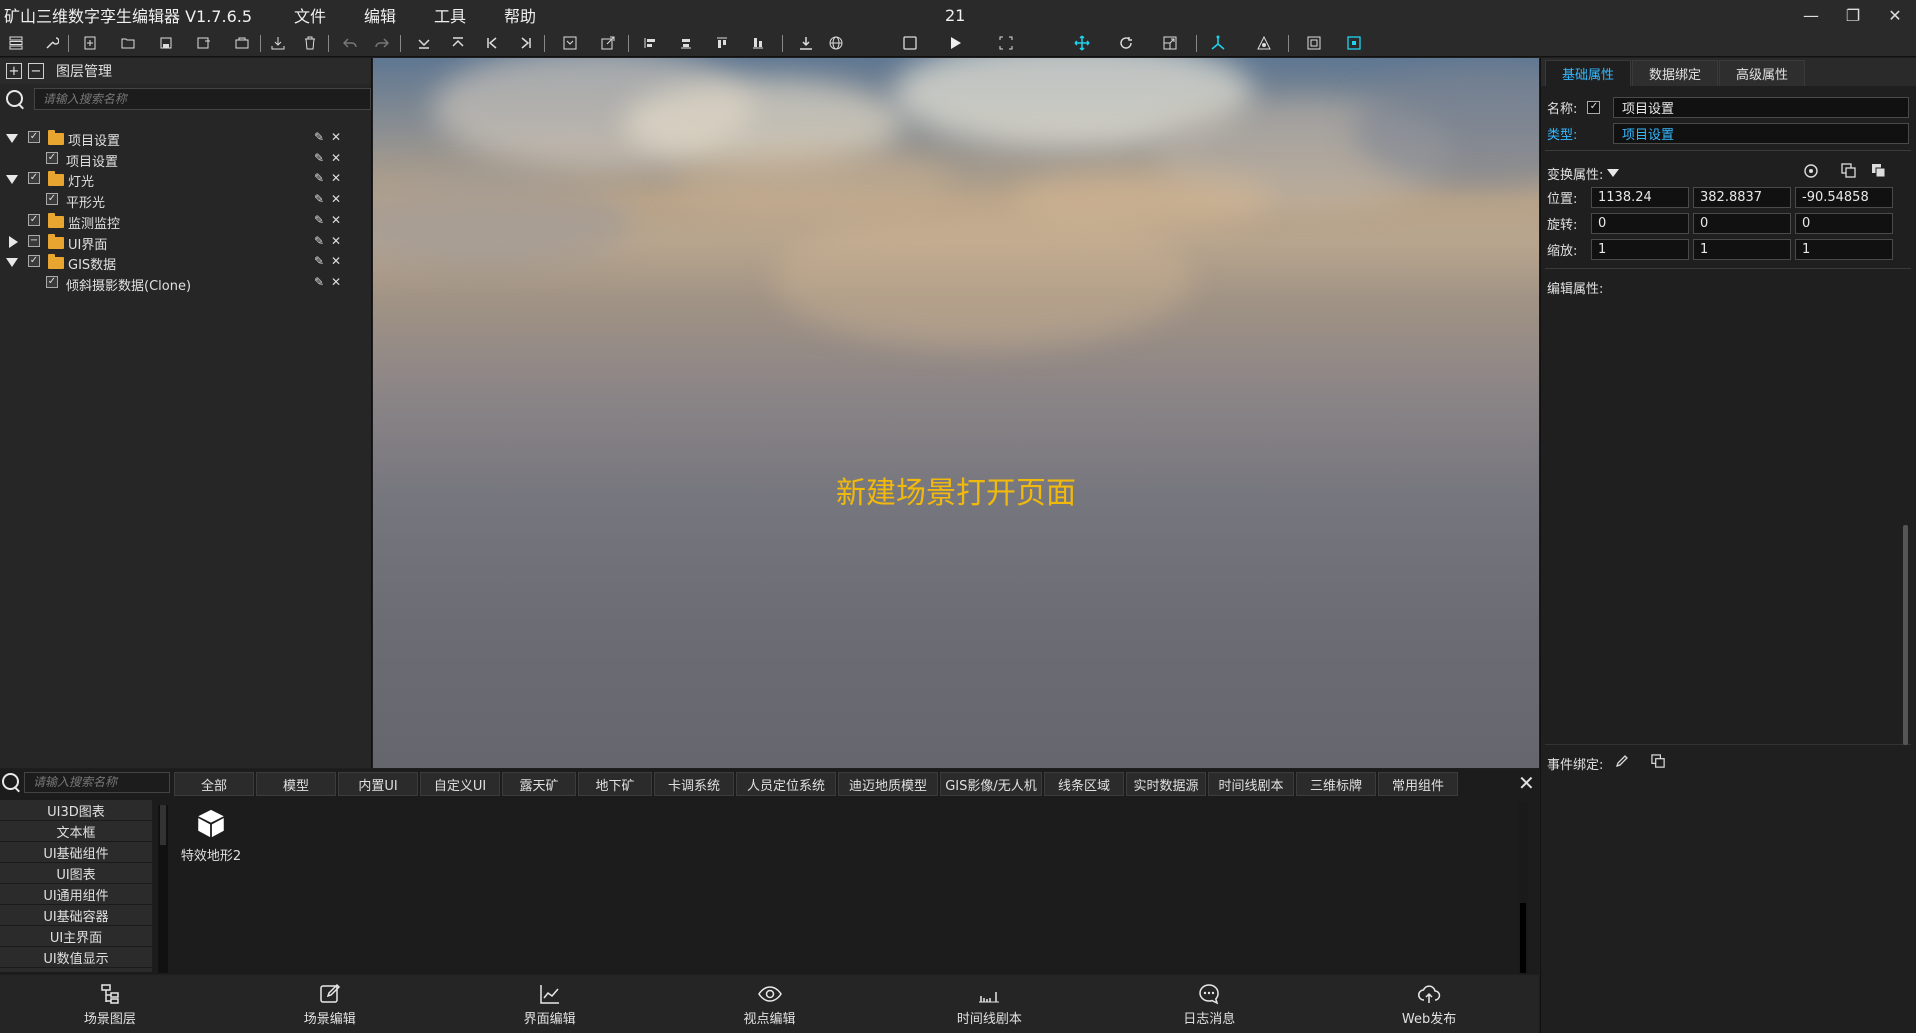  I want to click on resource-tab: 自定义UI, so click(460, 784).